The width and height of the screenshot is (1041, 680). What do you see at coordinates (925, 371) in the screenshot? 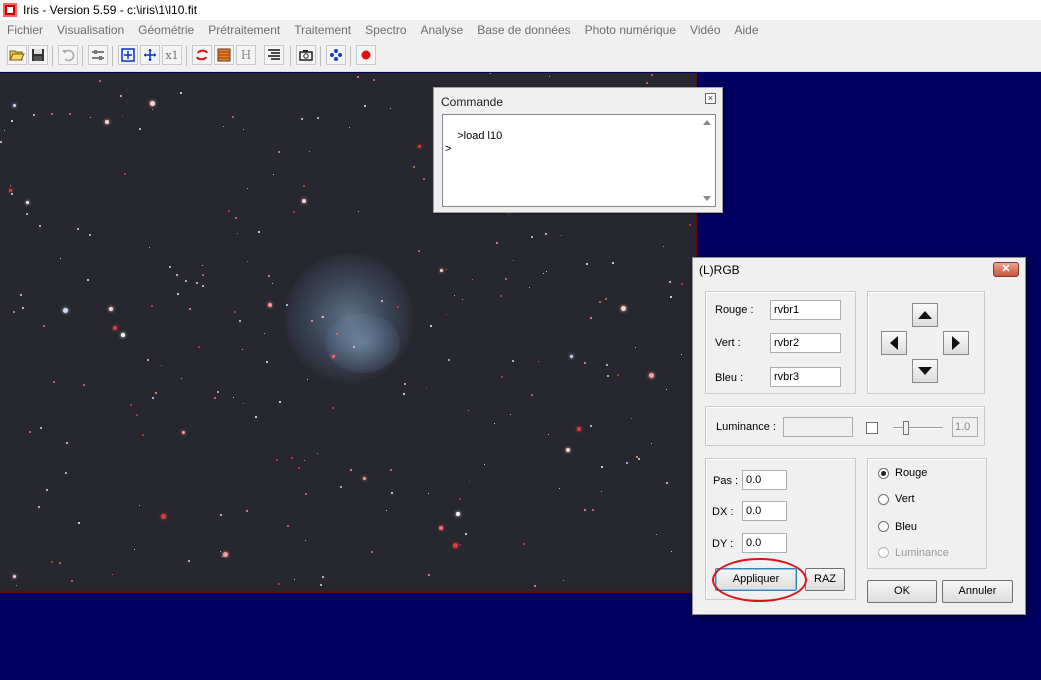
I see `shift-down-button` at bounding box center [925, 371].